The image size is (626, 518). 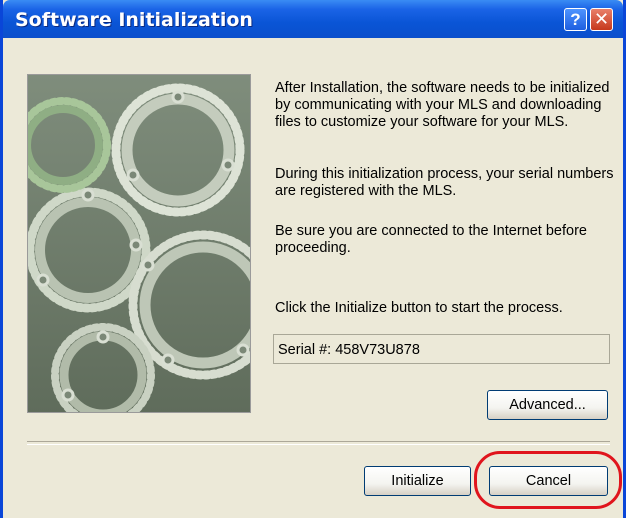 I want to click on window-title: Software Initialization, so click(x=134, y=20).